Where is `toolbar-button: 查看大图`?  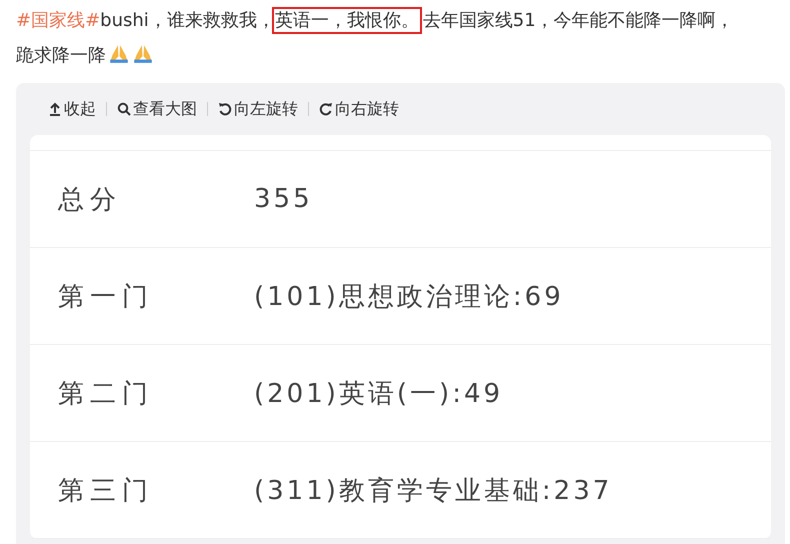 toolbar-button: 查看大图 is located at coordinates (157, 109).